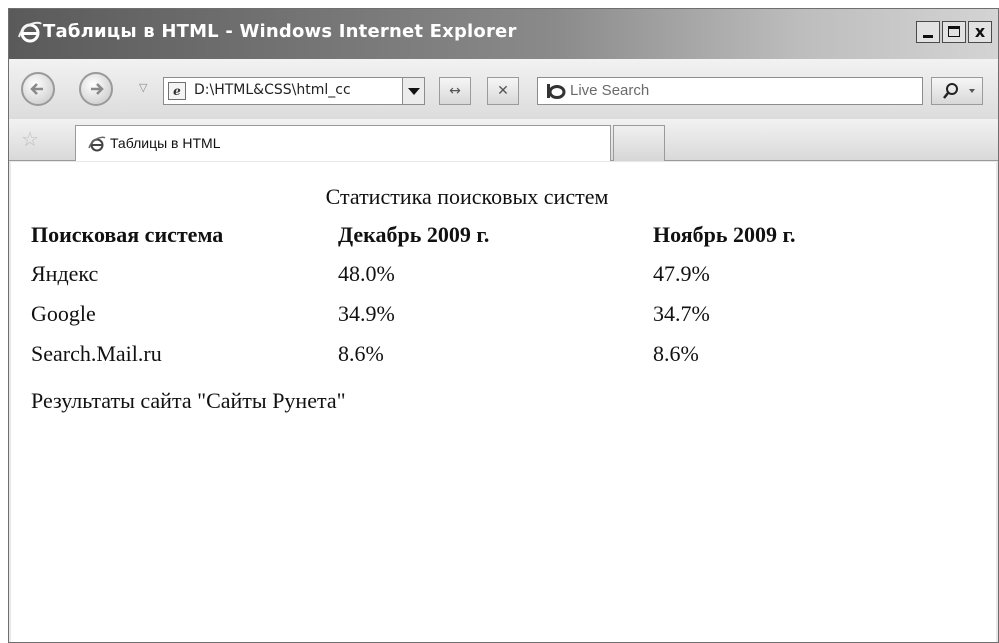  I want to click on close-icon: x, so click(980, 31).